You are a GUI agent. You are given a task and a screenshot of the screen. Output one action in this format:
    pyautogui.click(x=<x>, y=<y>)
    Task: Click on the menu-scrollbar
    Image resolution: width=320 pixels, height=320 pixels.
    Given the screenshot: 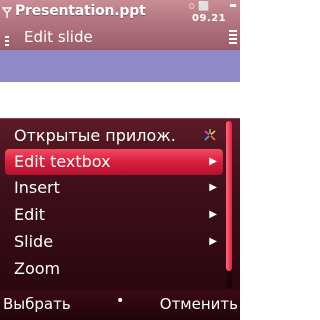 What is the action you would take?
    pyautogui.click(x=229, y=205)
    